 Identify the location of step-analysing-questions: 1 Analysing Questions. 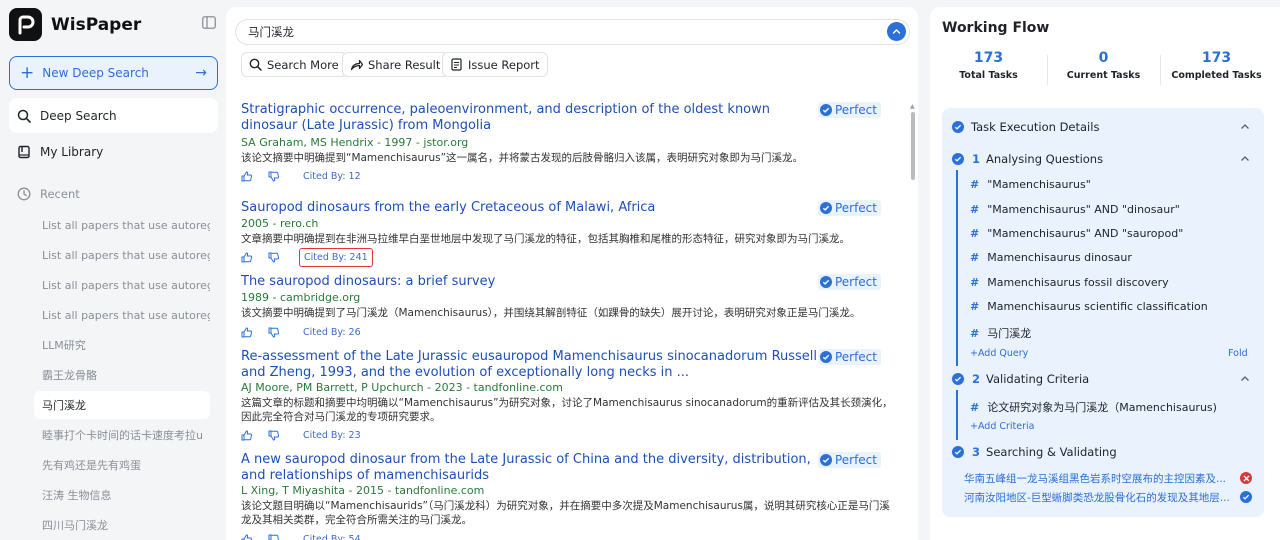
(1103, 159).